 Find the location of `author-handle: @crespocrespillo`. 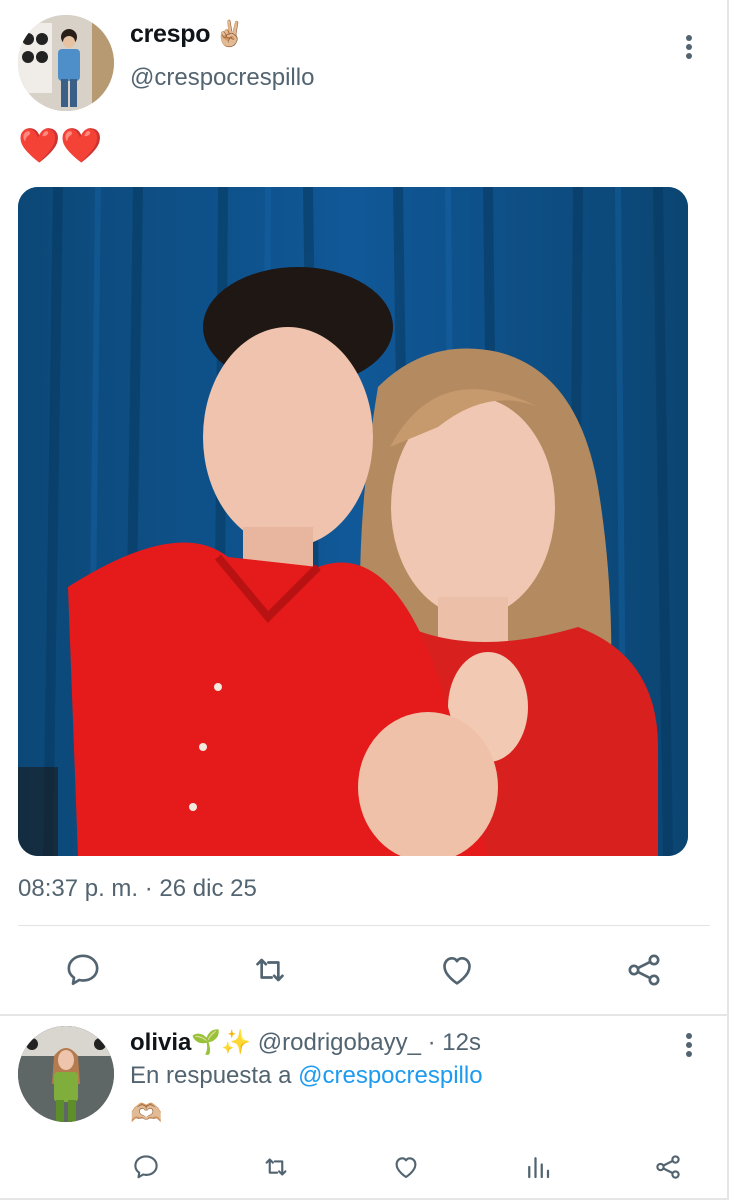

author-handle: @crespocrespillo is located at coordinates (222, 78).